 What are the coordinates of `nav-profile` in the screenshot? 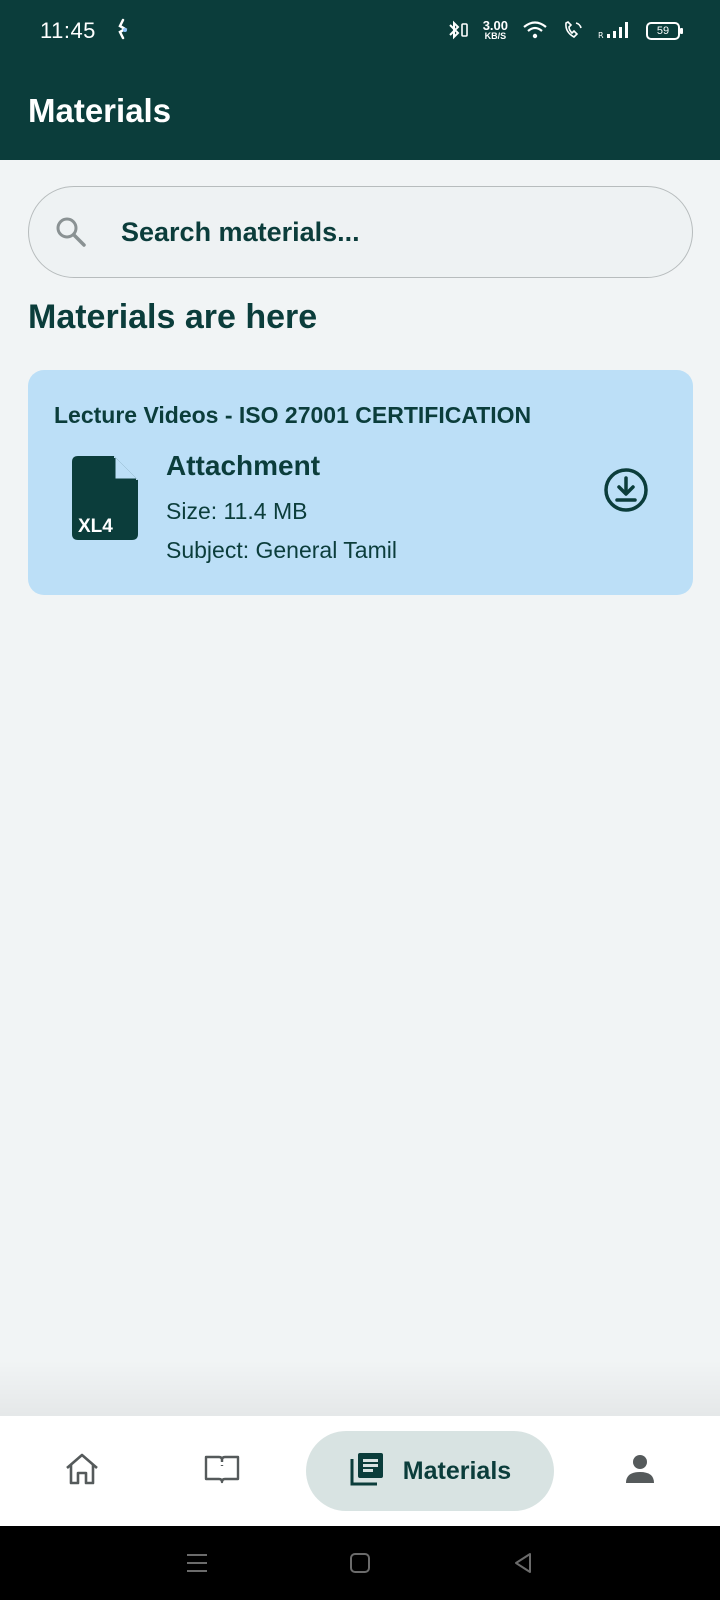 It's located at (640, 1471).